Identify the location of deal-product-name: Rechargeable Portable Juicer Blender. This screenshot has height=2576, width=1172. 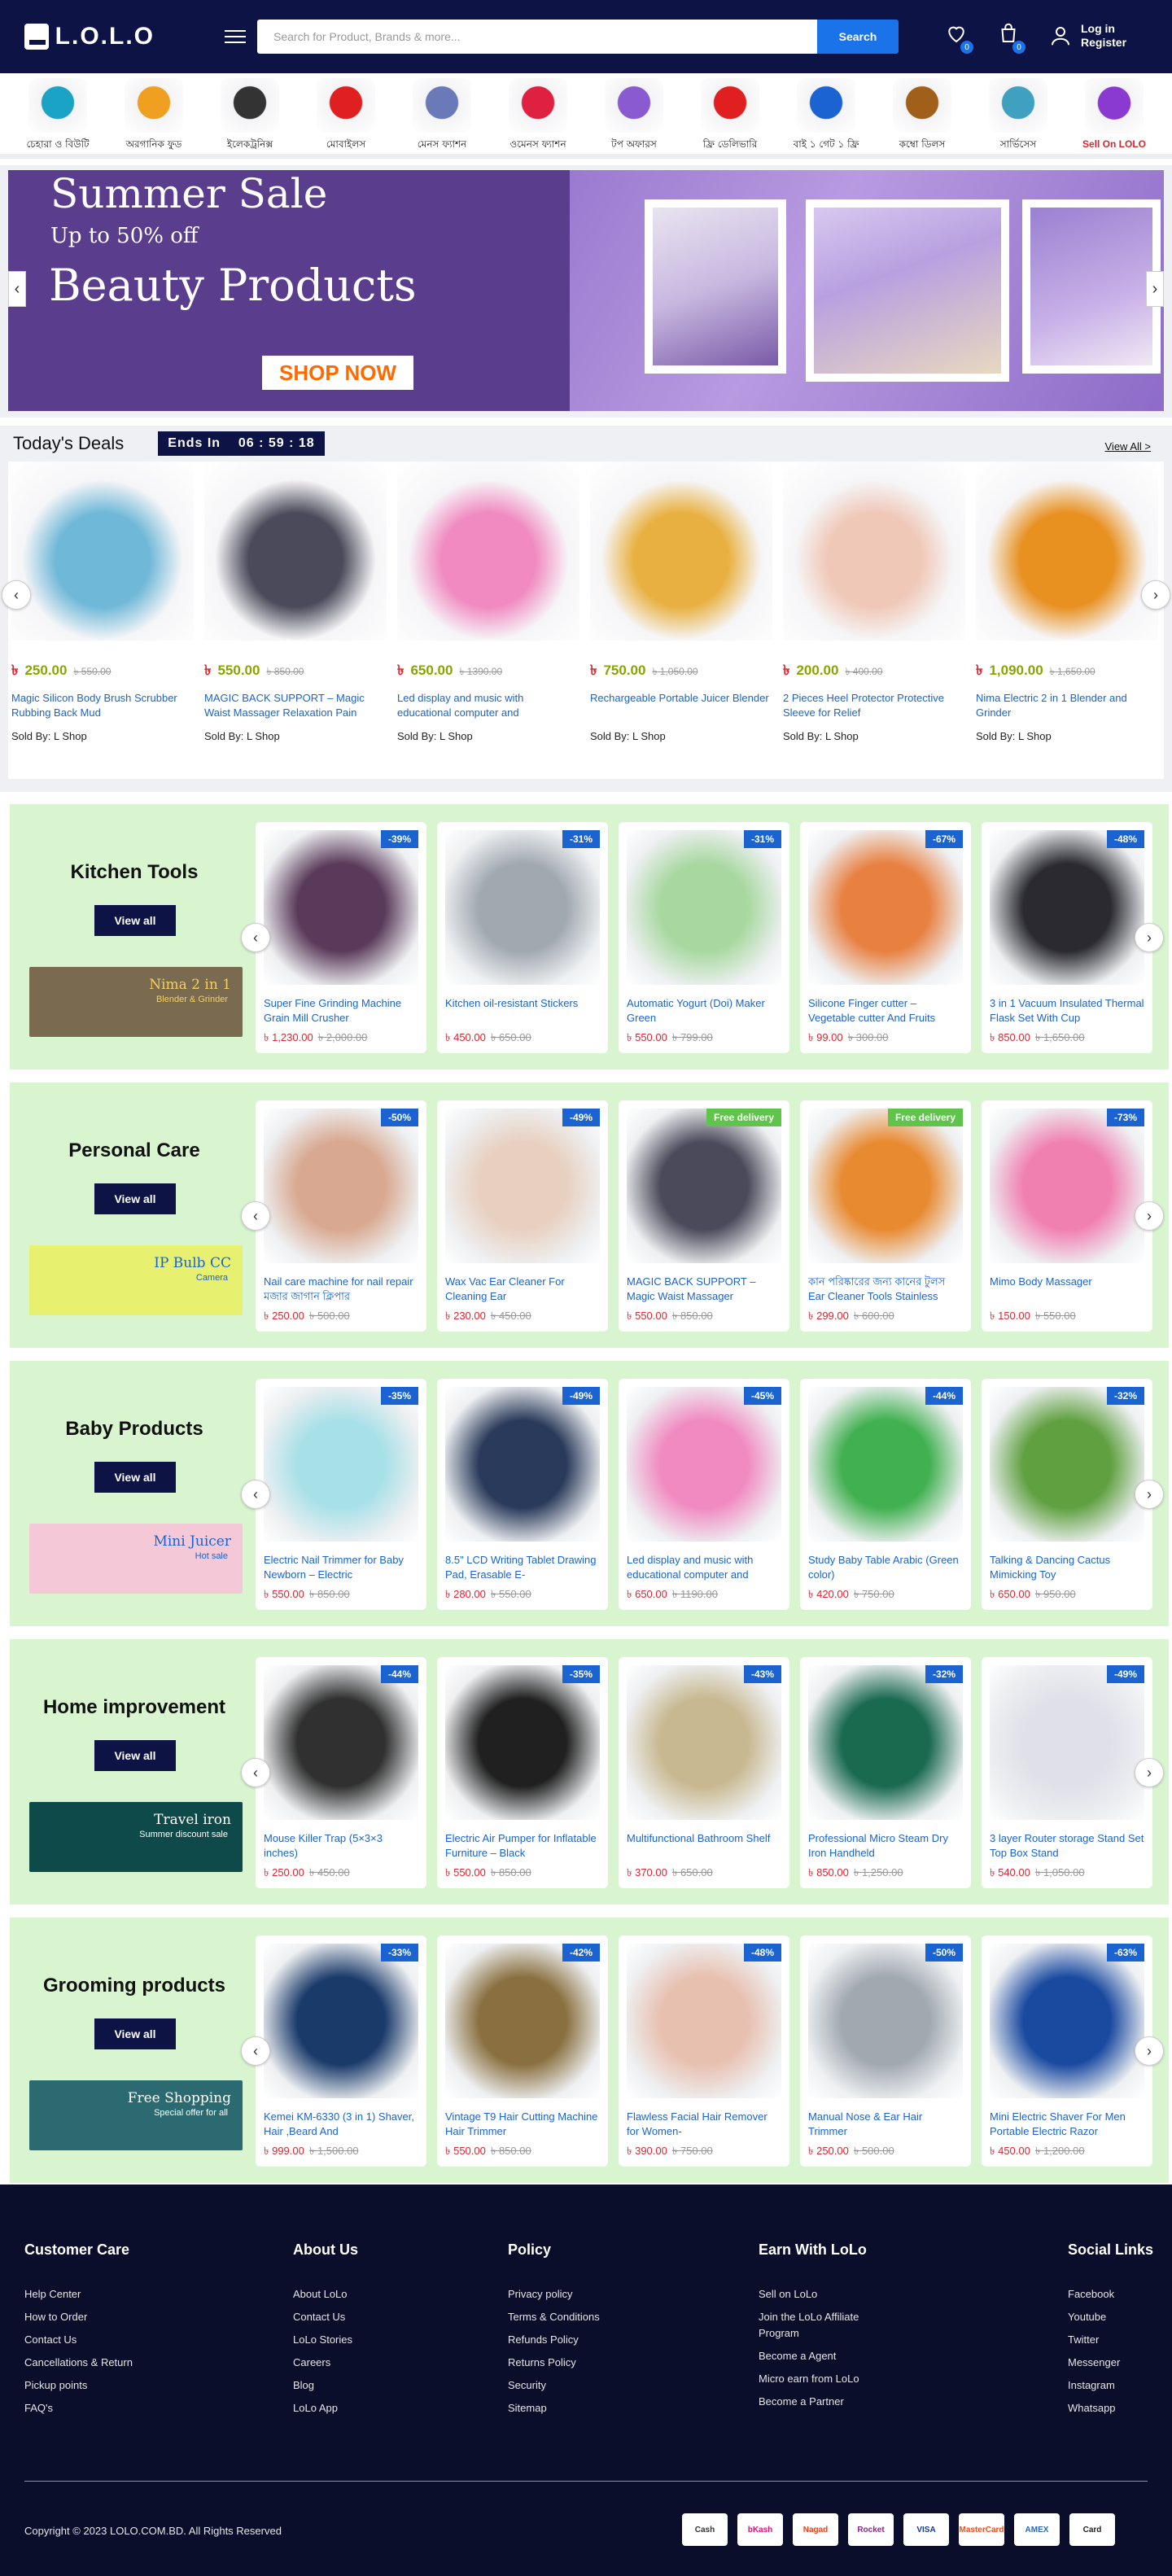
(681, 705).